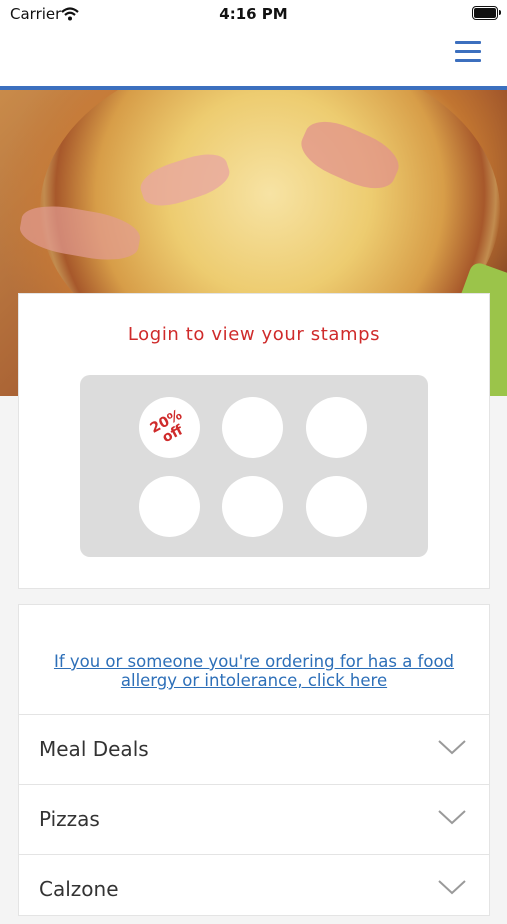 This screenshot has width=507, height=924. What do you see at coordinates (253, 58) in the screenshot?
I see `app-header` at bounding box center [253, 58].